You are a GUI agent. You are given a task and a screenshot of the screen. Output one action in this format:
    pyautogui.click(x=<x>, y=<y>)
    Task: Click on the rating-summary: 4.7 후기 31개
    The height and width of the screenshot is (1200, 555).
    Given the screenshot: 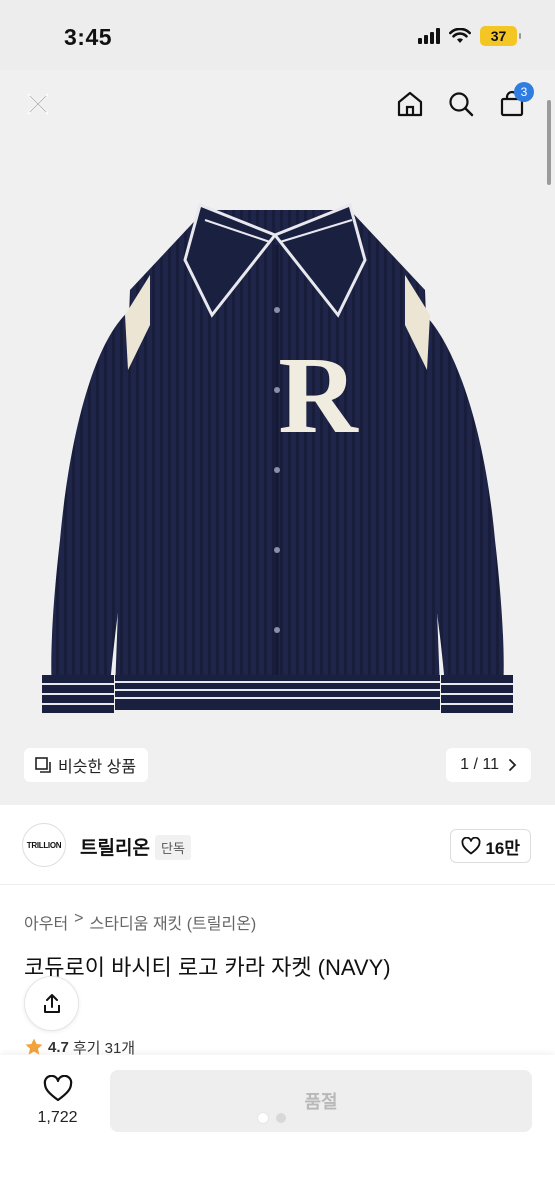 What is the action you would take?
    pyautogui.click(x=79, y=1047)
    